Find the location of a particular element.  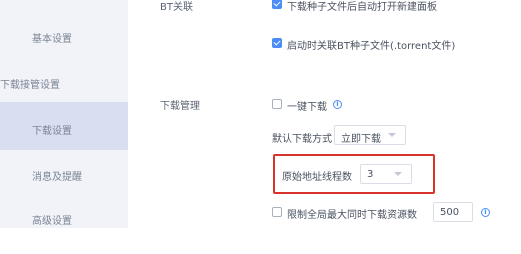

one-click-download-label: 一键下载 is located at coordinates (307, 107).